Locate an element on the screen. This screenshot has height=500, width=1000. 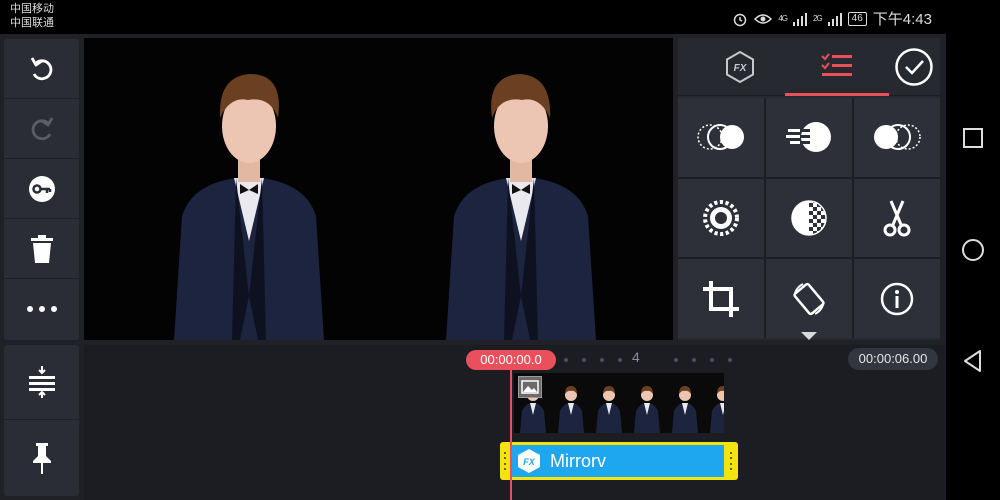
eye-icon is located at coordinates (763, 18).